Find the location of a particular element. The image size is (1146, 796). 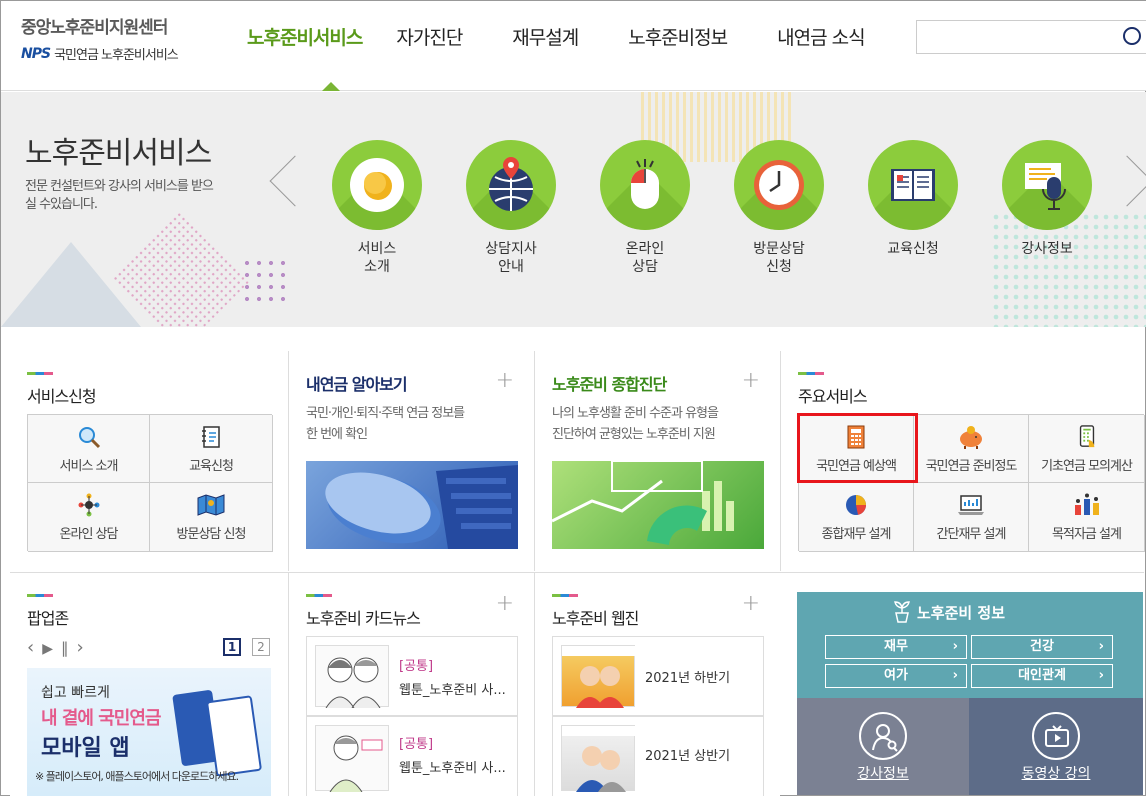

pause-icon: ‖ is located at coordinates (69, 648).